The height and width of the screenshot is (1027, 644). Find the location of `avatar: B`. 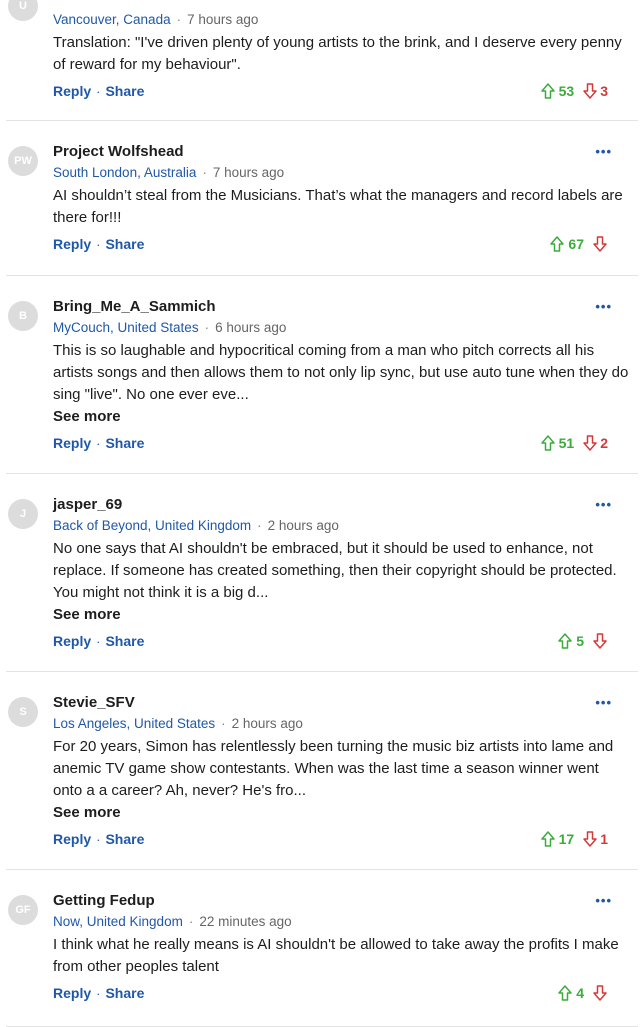

avatar: B is located at coordinates (23, 316).